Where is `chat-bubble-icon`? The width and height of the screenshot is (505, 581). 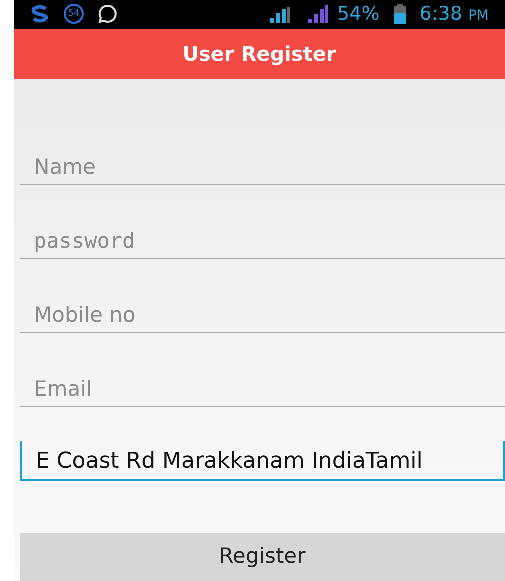 chat-bubble-icon is located at coordinates (108, 14).